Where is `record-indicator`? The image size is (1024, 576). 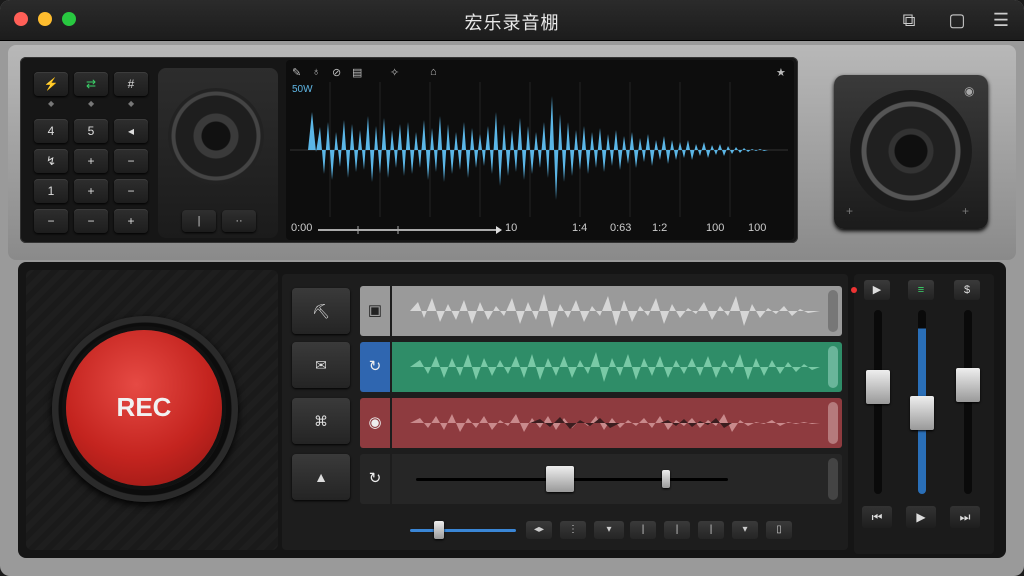
record-indicator is located at coordinates (854, 290).